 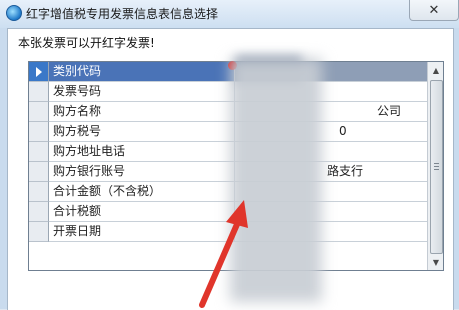 I want to click on scroll-up-button: ▲, so click(x=435, y=70).